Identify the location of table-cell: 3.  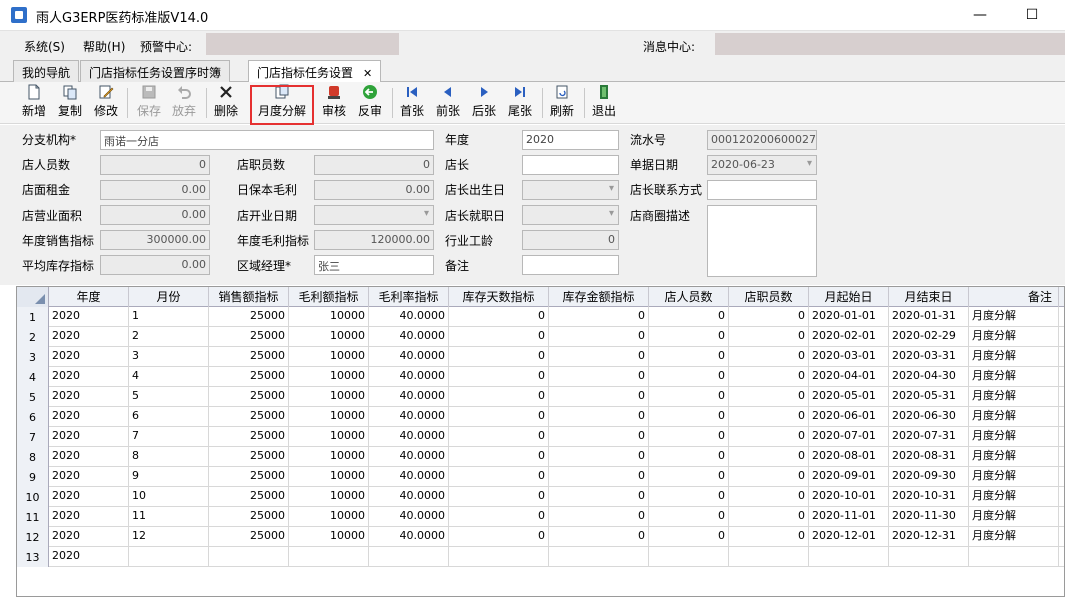
(169, 357).